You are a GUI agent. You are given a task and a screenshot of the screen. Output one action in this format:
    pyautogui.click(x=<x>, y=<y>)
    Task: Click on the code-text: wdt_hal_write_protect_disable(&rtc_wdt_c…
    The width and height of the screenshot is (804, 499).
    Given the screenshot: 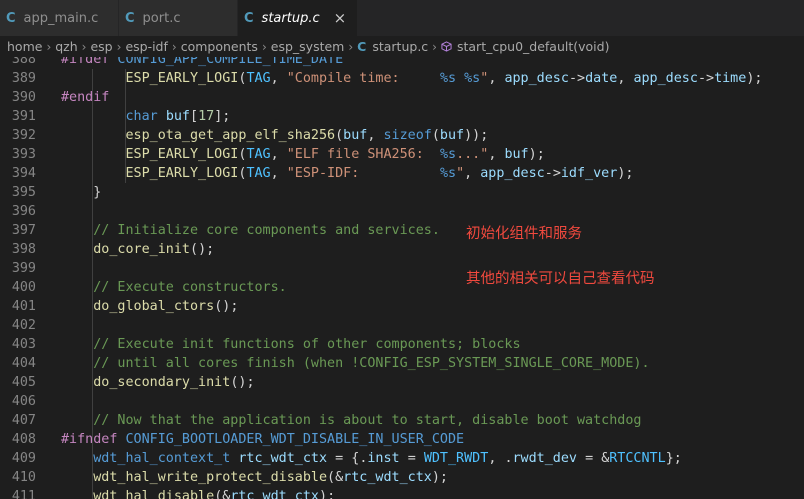 What is the action you would take?
    pyautogui.click(x=270, y=477)
    